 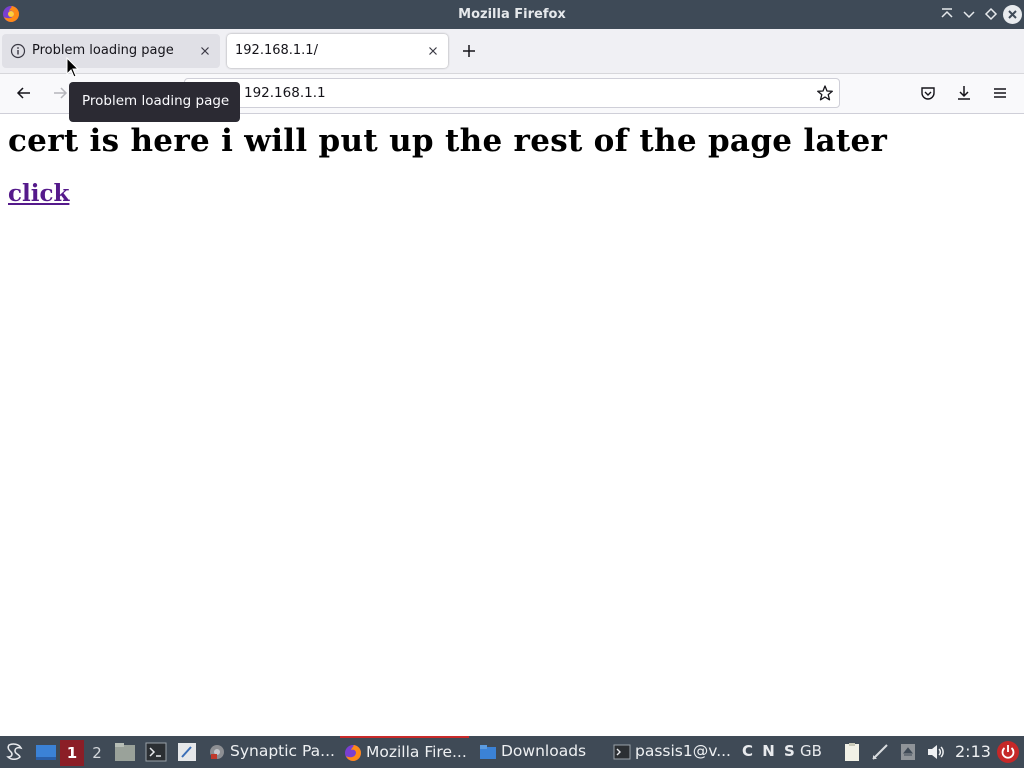 What do you see at coordinates (24, 93) in the screenshot?
I see `back-icon` at bounding box center [24, 93].